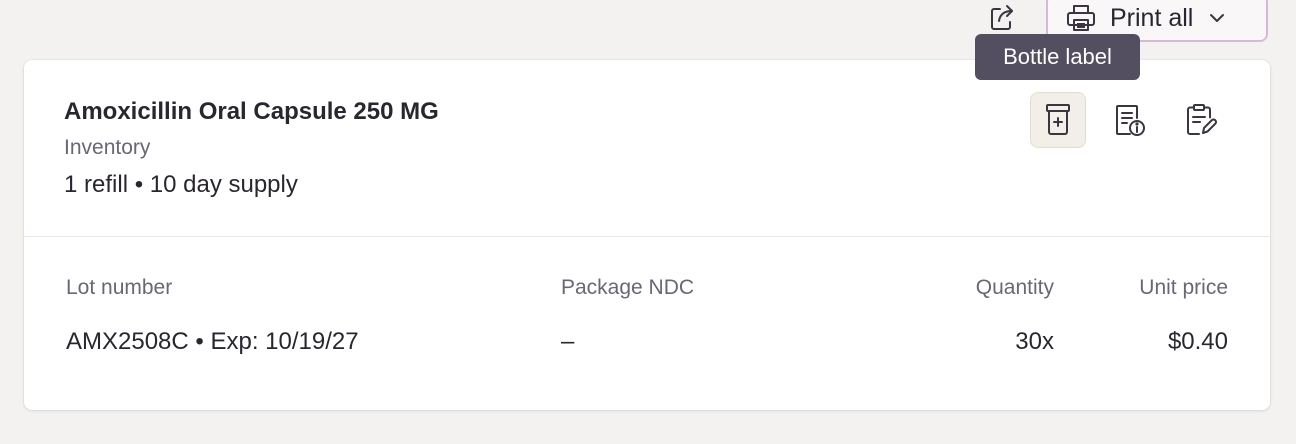 This screenshot has width=1296, height=444. What do you see at coordinates (1014, 287) in the screenshot?
I see `quantity-header: Quantity` at bounding box center [1014, 287].